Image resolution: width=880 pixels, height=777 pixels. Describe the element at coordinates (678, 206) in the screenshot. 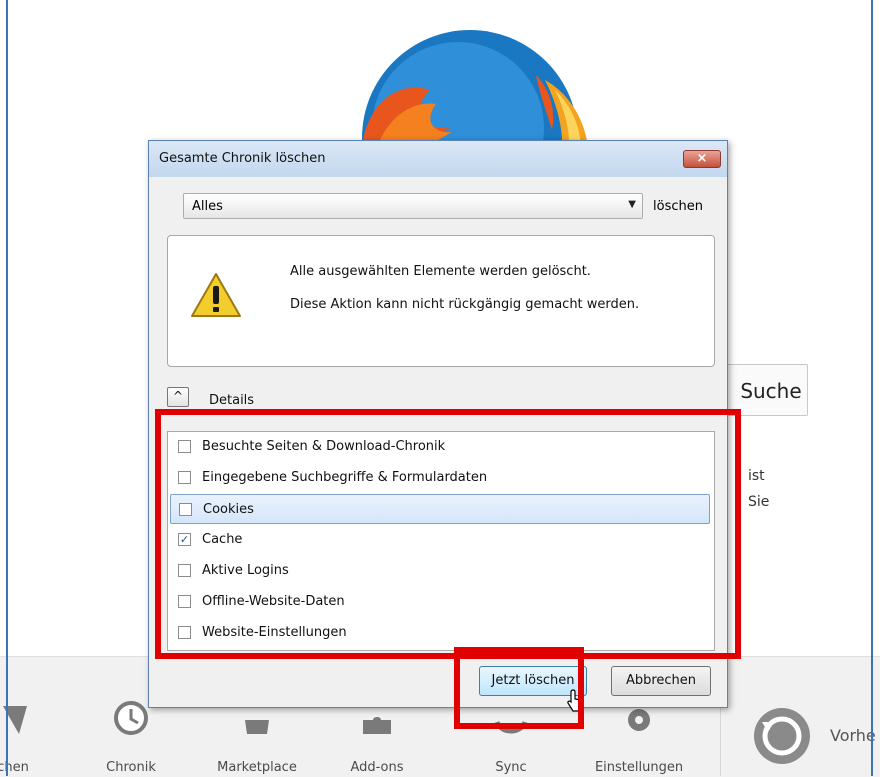

I see `time-range-suffix: löschen` at that location.